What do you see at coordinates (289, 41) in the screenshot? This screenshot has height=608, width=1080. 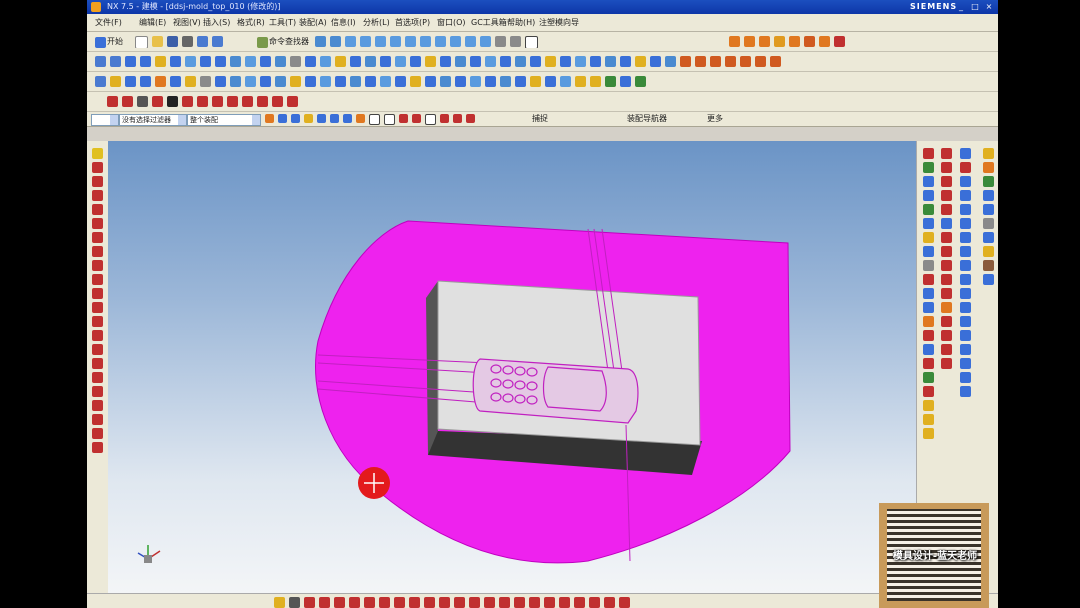 I see `command-finder-label: 命令查找器` at bounding box center [289, 41].